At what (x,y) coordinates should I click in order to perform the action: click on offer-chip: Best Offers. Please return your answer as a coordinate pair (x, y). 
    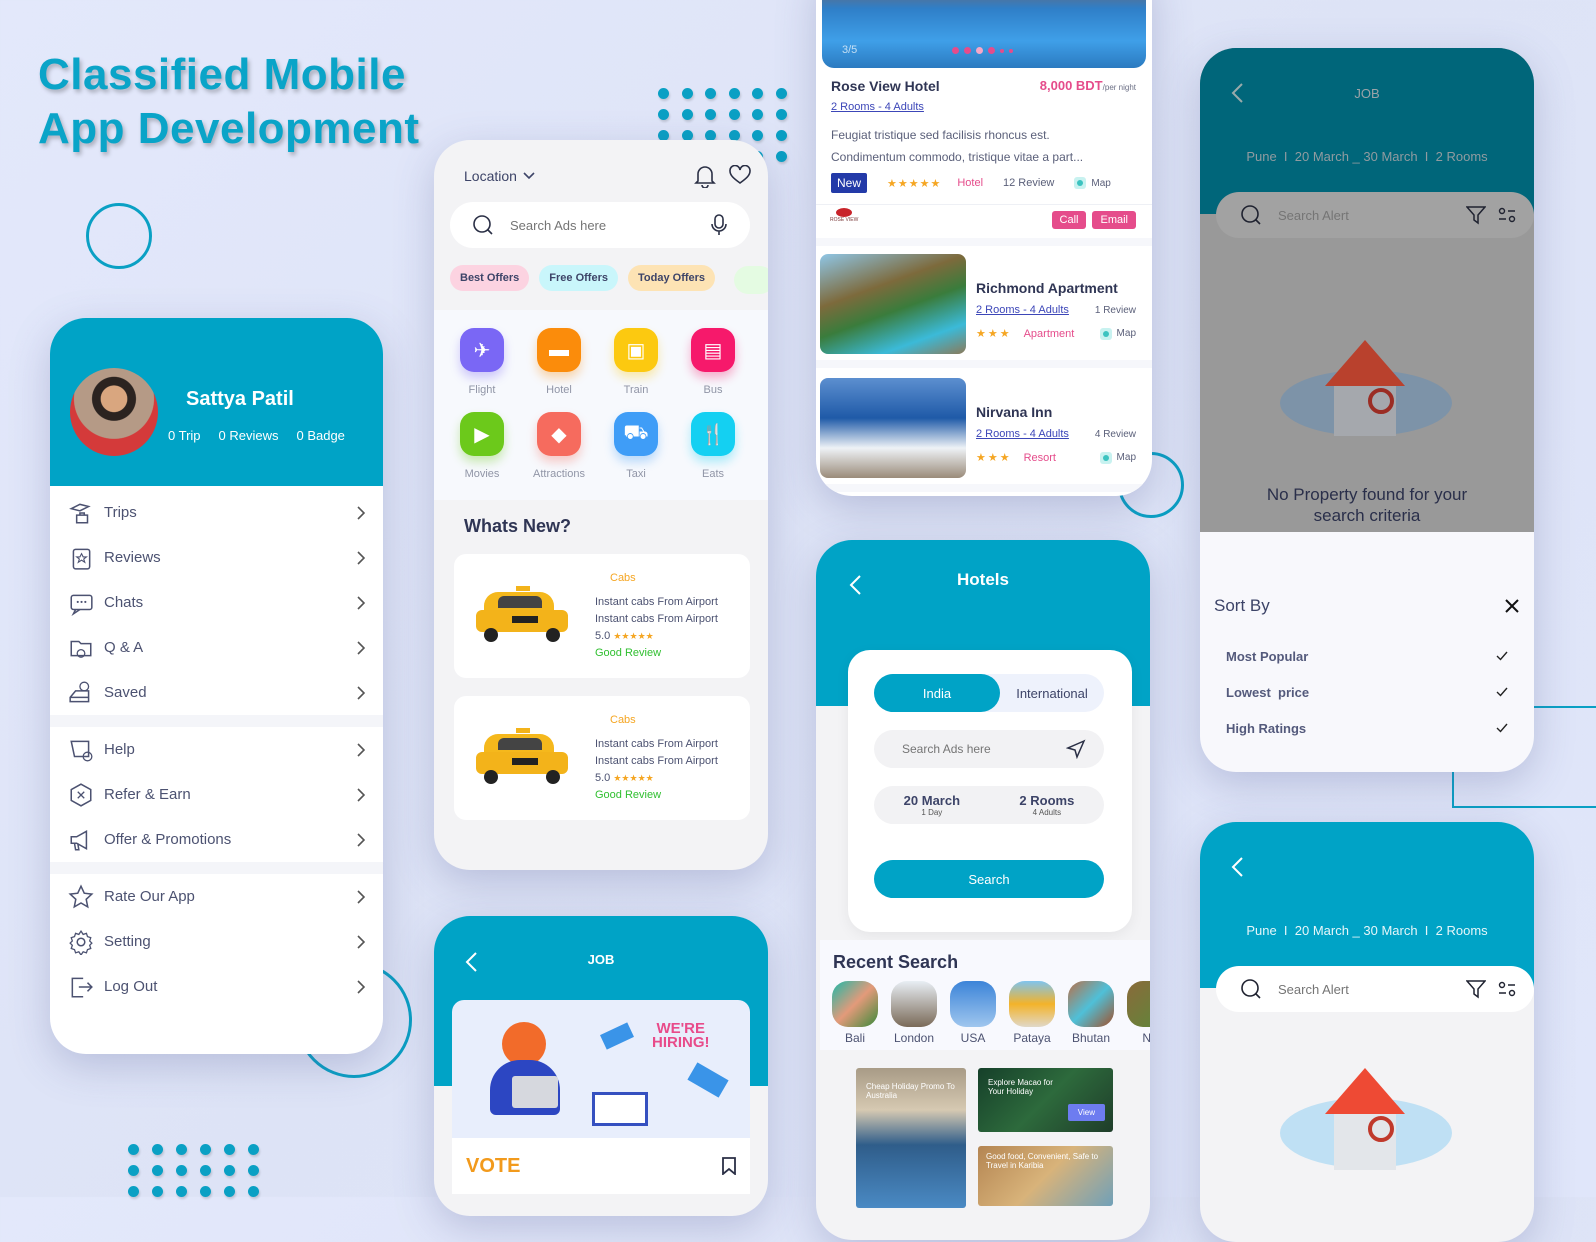
    Looking at the image, I should click on (490, 278).